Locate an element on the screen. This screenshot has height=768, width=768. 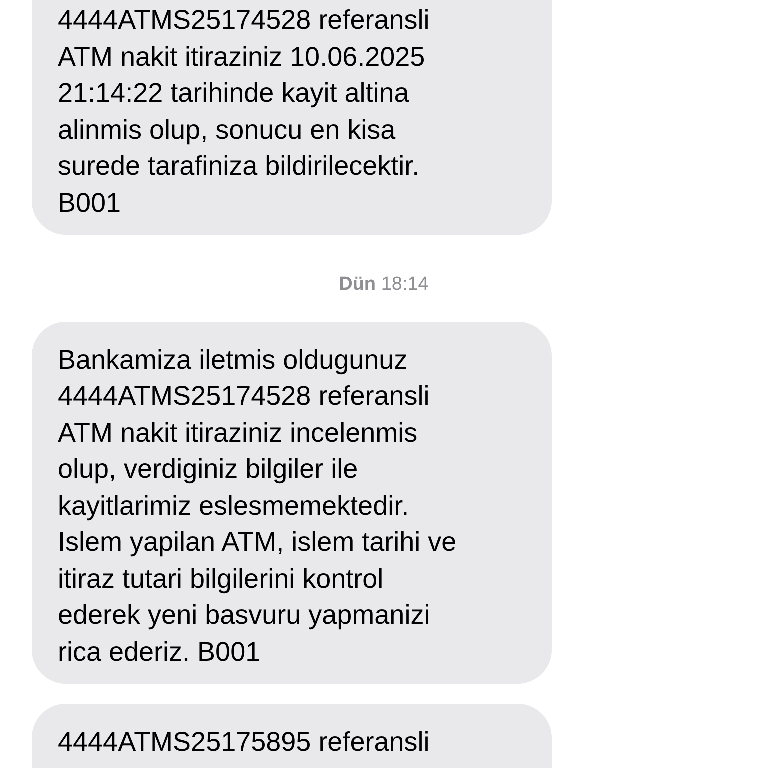
message-text: 4444ATMS25174528 referansli ATM nakit itiraziniz 10.06.2025 21:14:22 tarihinde kayit altina alinmis olup, sonucu en kisa surede tarafiniza bildirilecektir. B001 is located at coordinates (244, 112).